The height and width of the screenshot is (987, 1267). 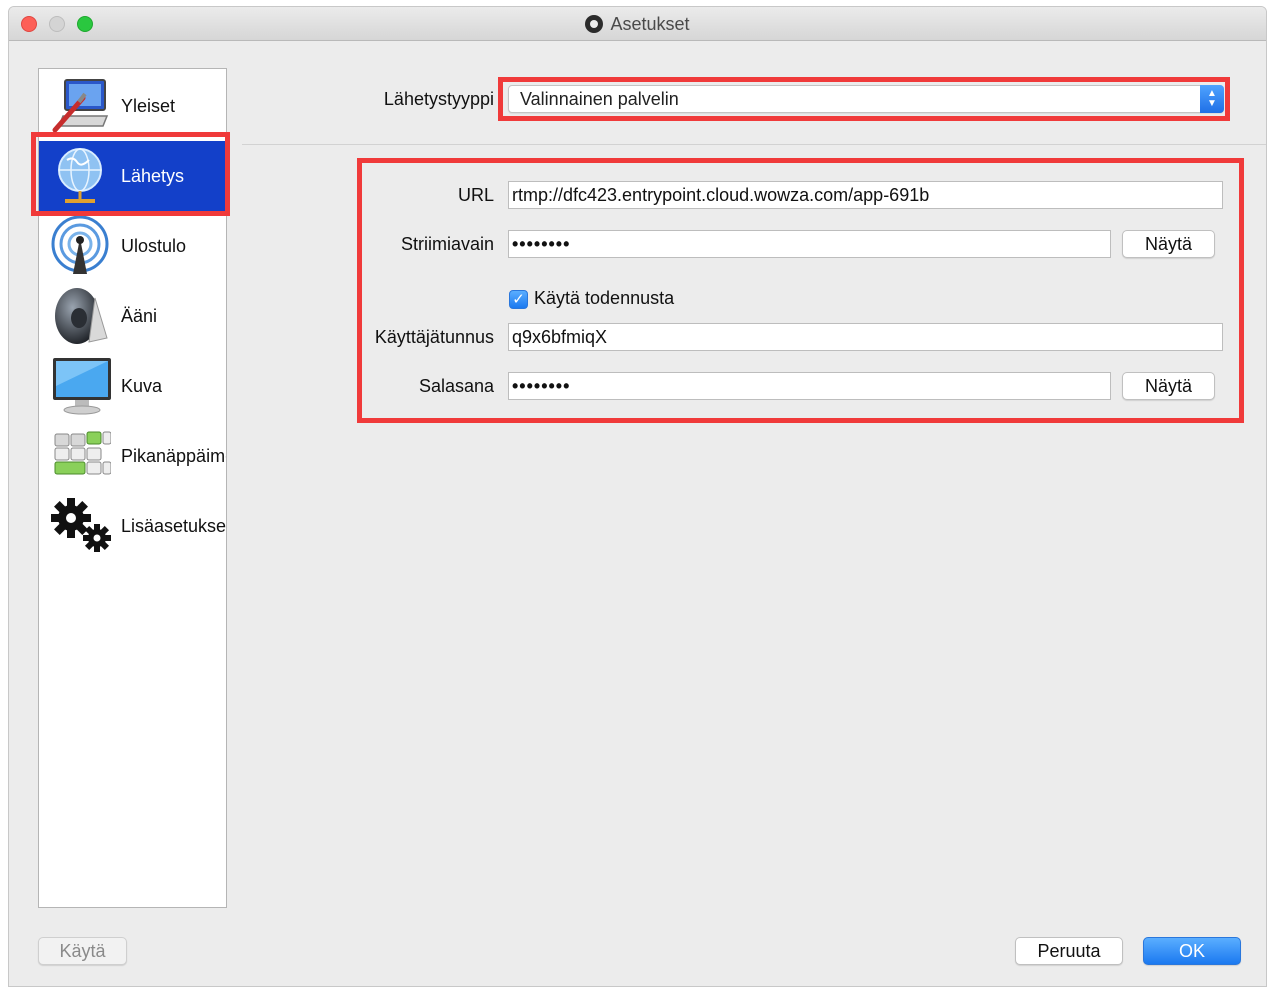 What do you see at coordinates (80, 246) in the screenshot?
I see `broadcast-antenna-icon` at bounding box center [80, 246].